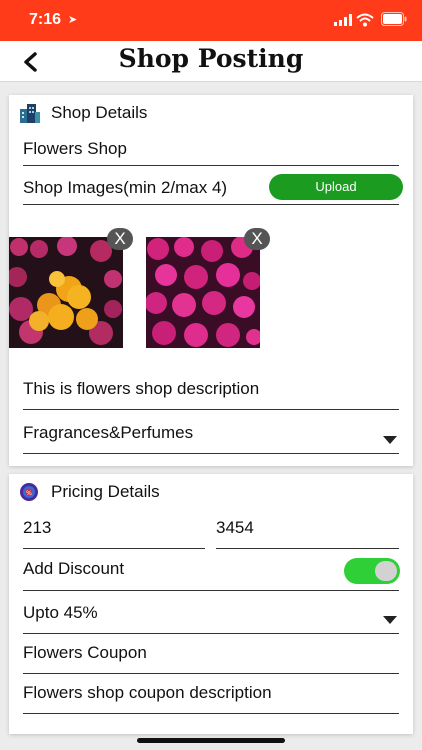  I want to click on home-indicator, so click(211, 740).